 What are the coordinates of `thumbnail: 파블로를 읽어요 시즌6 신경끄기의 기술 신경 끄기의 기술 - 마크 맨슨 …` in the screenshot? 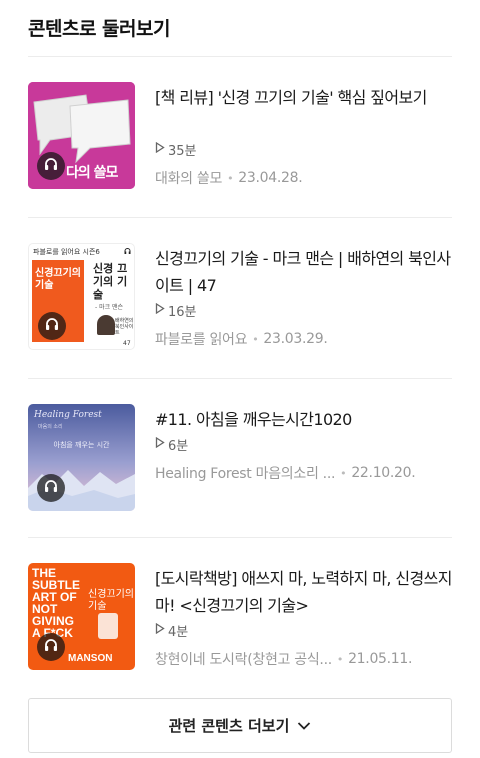 It's located at (81, 296).